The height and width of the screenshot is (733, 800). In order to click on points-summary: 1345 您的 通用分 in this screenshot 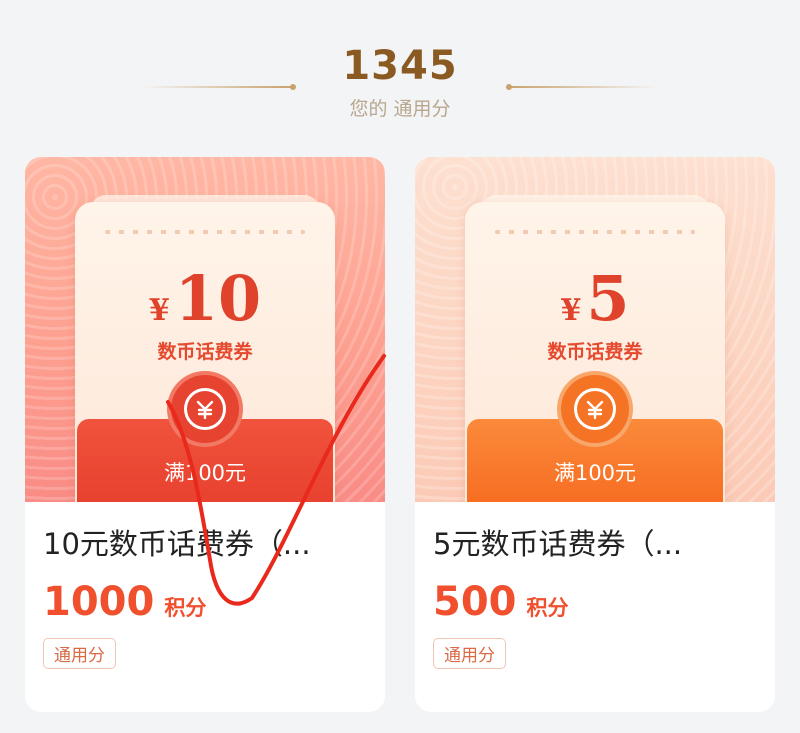, I will do `click(400, 80)`.